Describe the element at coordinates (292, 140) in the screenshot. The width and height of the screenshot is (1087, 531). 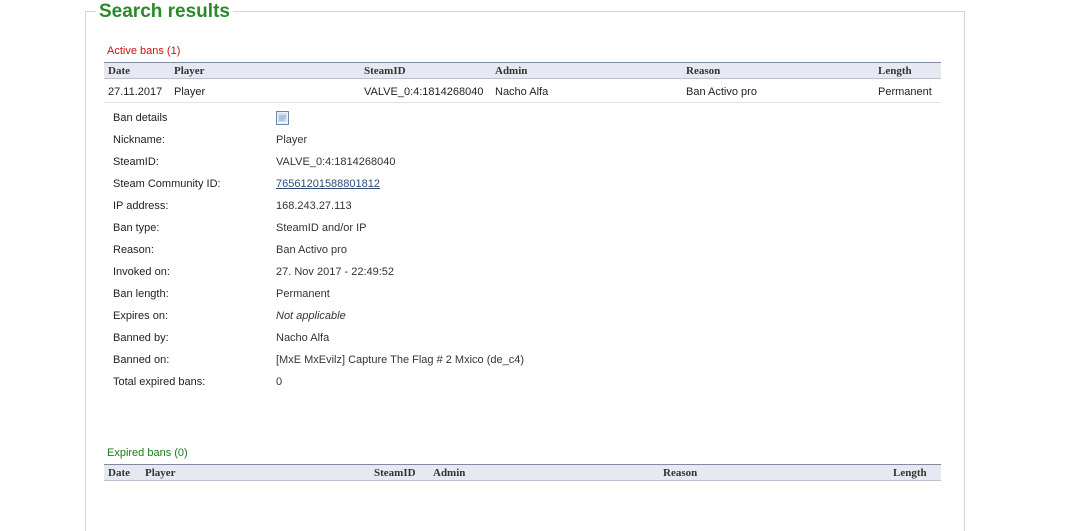
I see `nickname-value: Player` at that location.